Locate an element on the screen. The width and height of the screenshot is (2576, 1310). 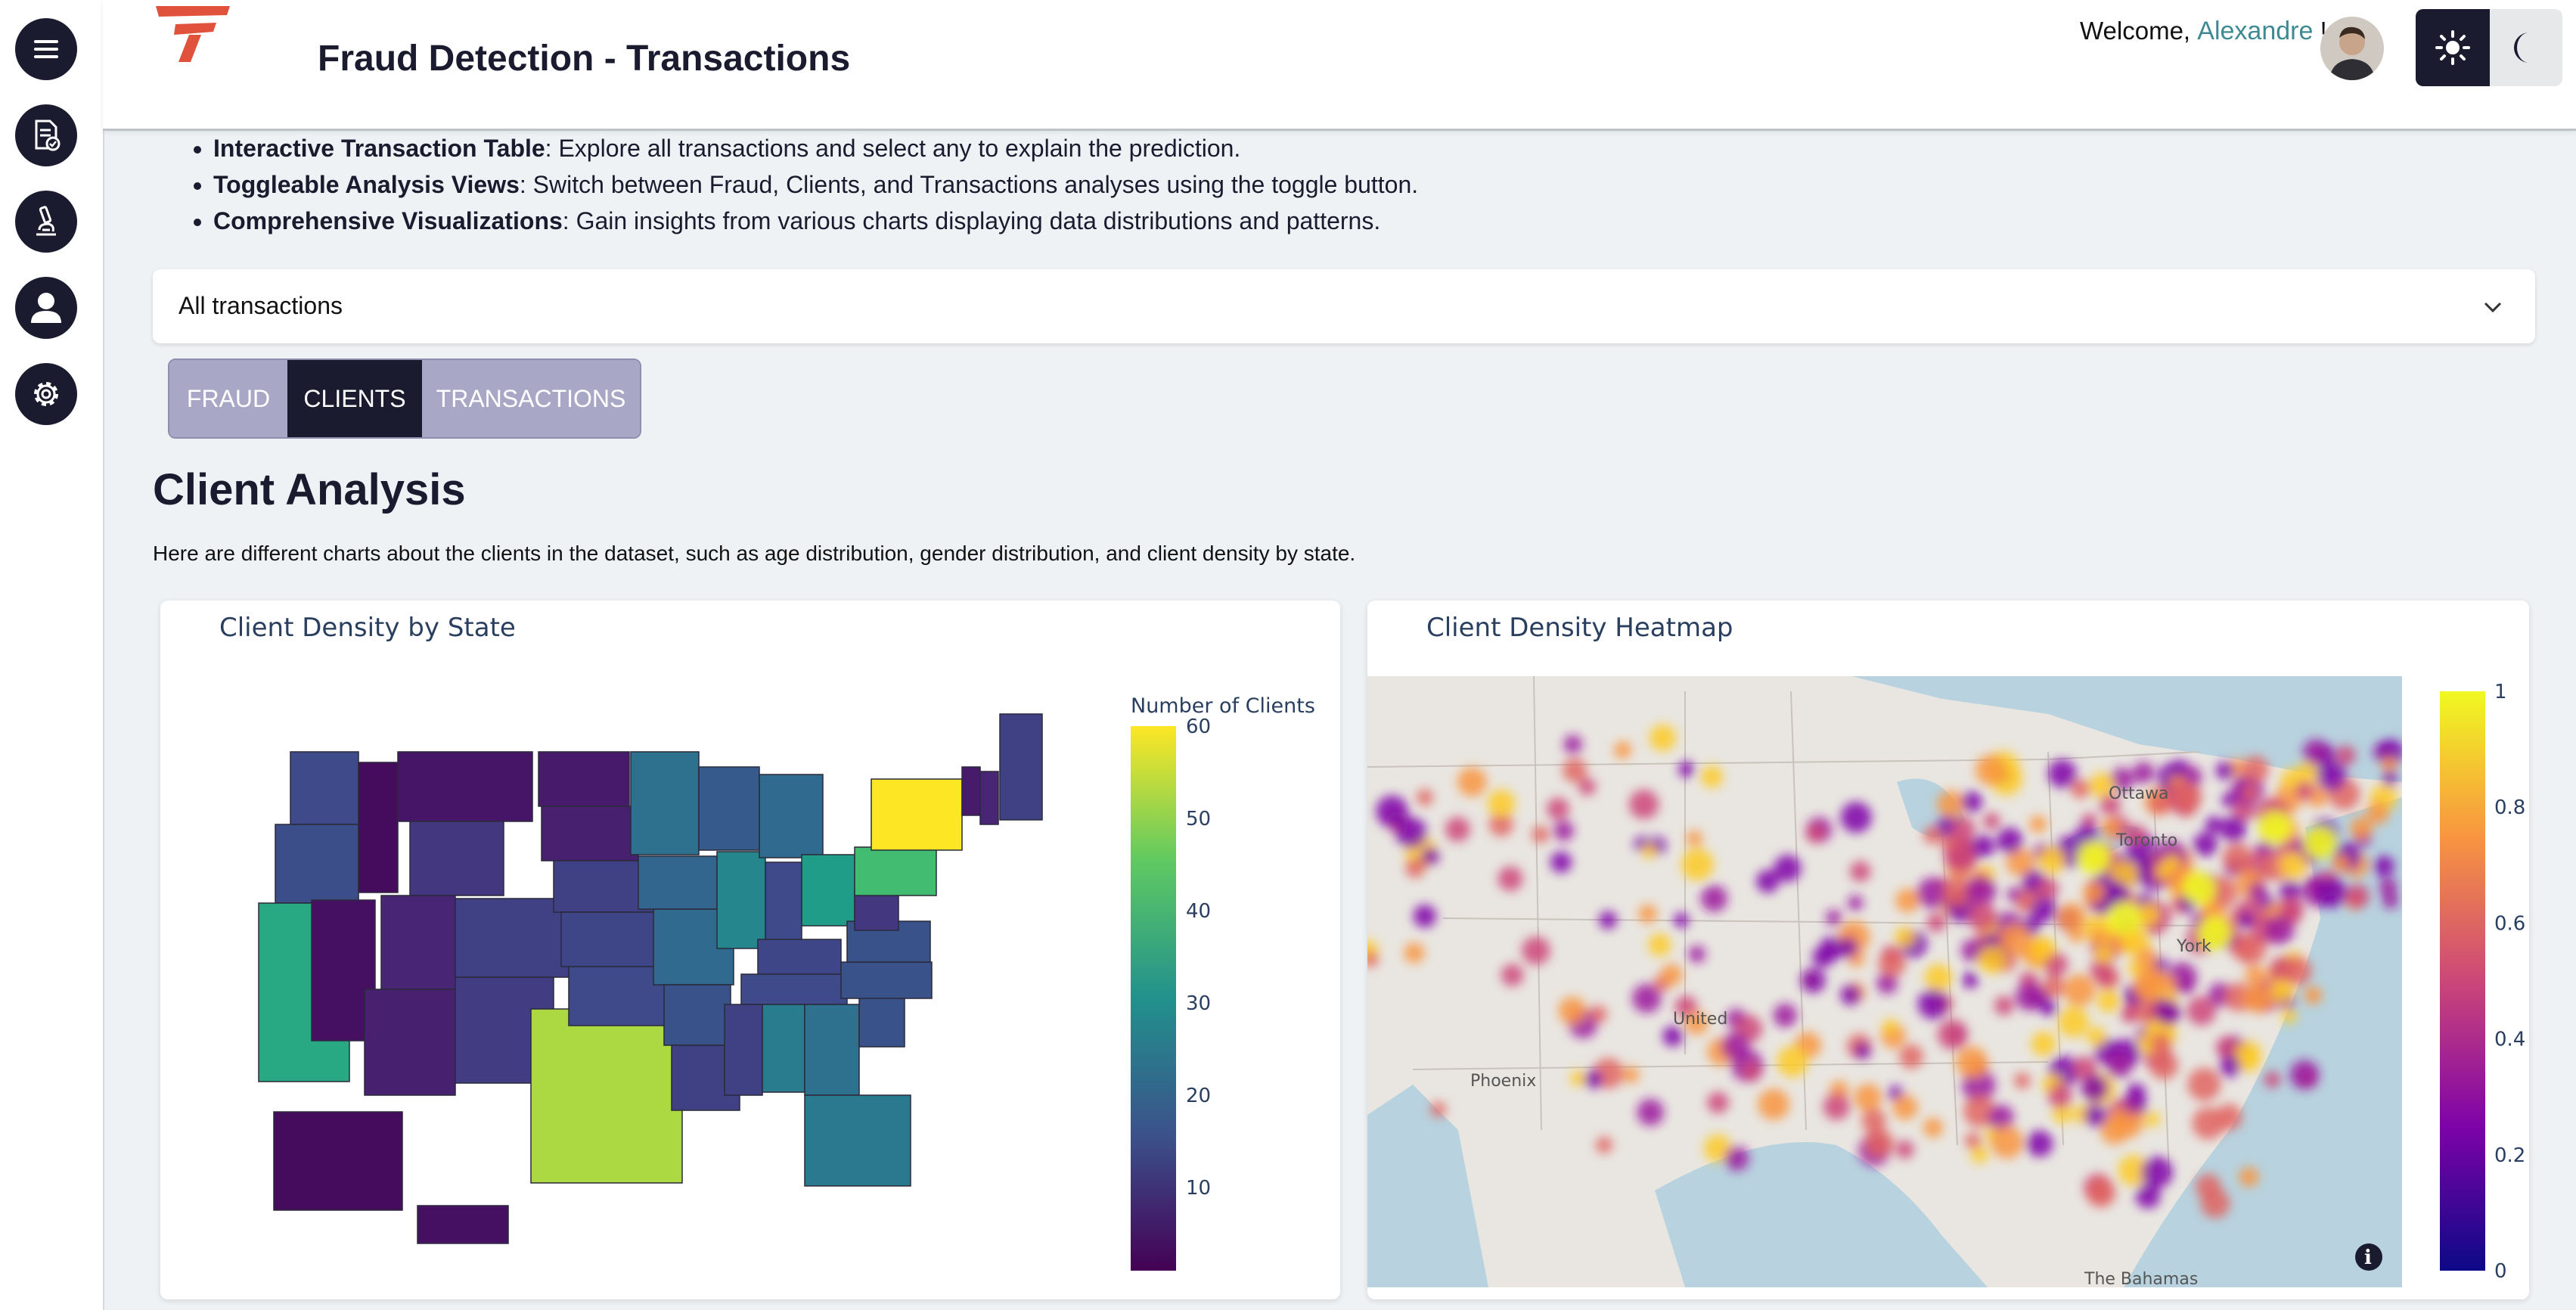
welcome-message: Welcome, Alexandre ! is located at coordinates (2203, 32).